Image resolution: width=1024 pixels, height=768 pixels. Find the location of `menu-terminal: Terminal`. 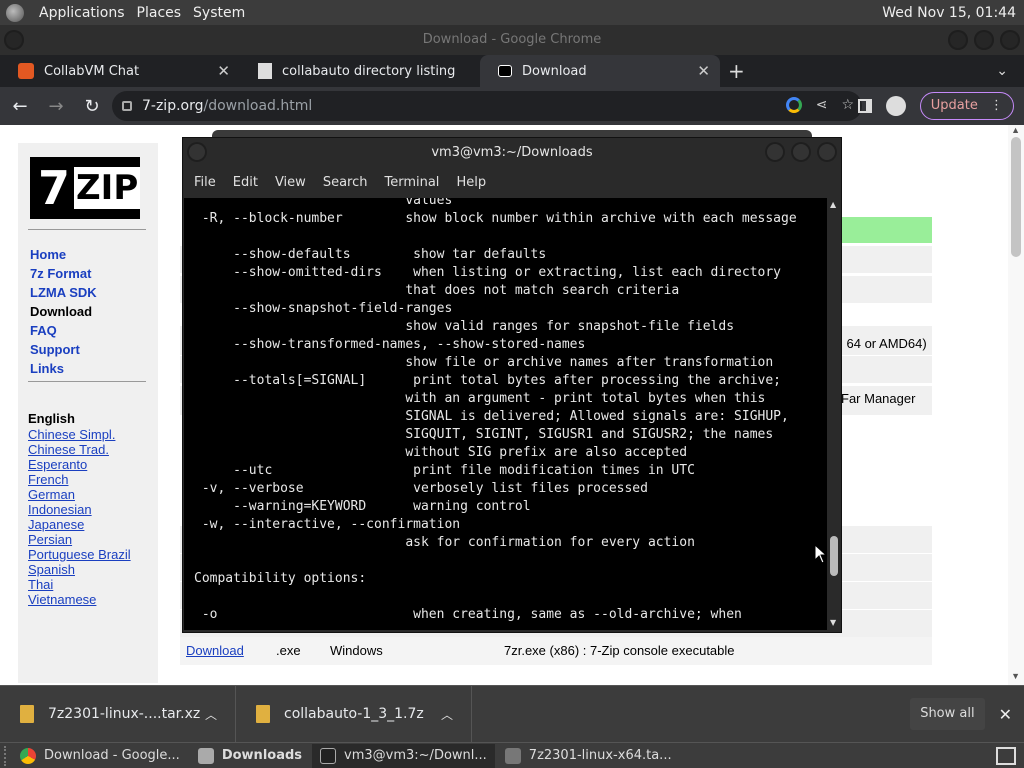

menu-terminal: Terminal is located at coordinates (411, 182).